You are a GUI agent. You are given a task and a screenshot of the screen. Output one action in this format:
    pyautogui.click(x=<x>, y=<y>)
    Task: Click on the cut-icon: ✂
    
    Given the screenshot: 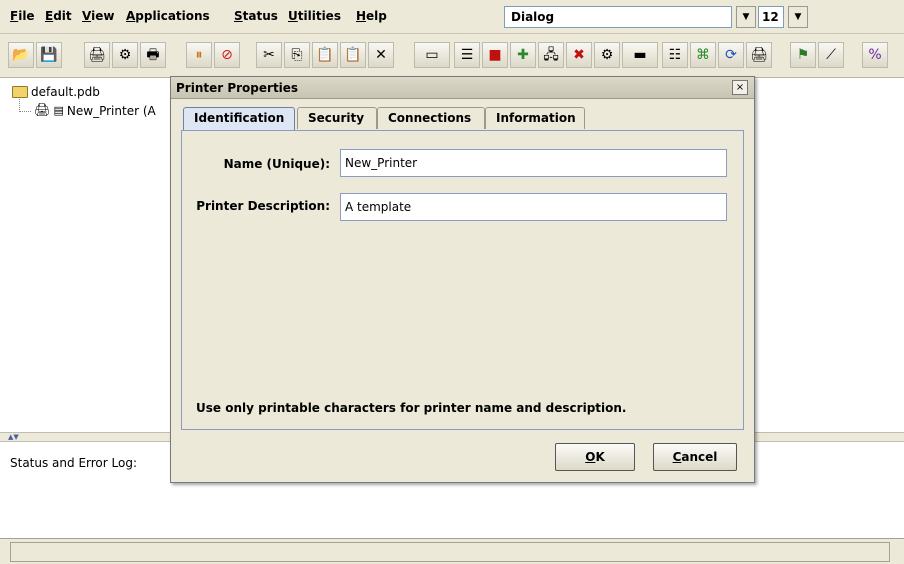 What is the action you would take?
    pyautogui.click(x=269, y=55)
    